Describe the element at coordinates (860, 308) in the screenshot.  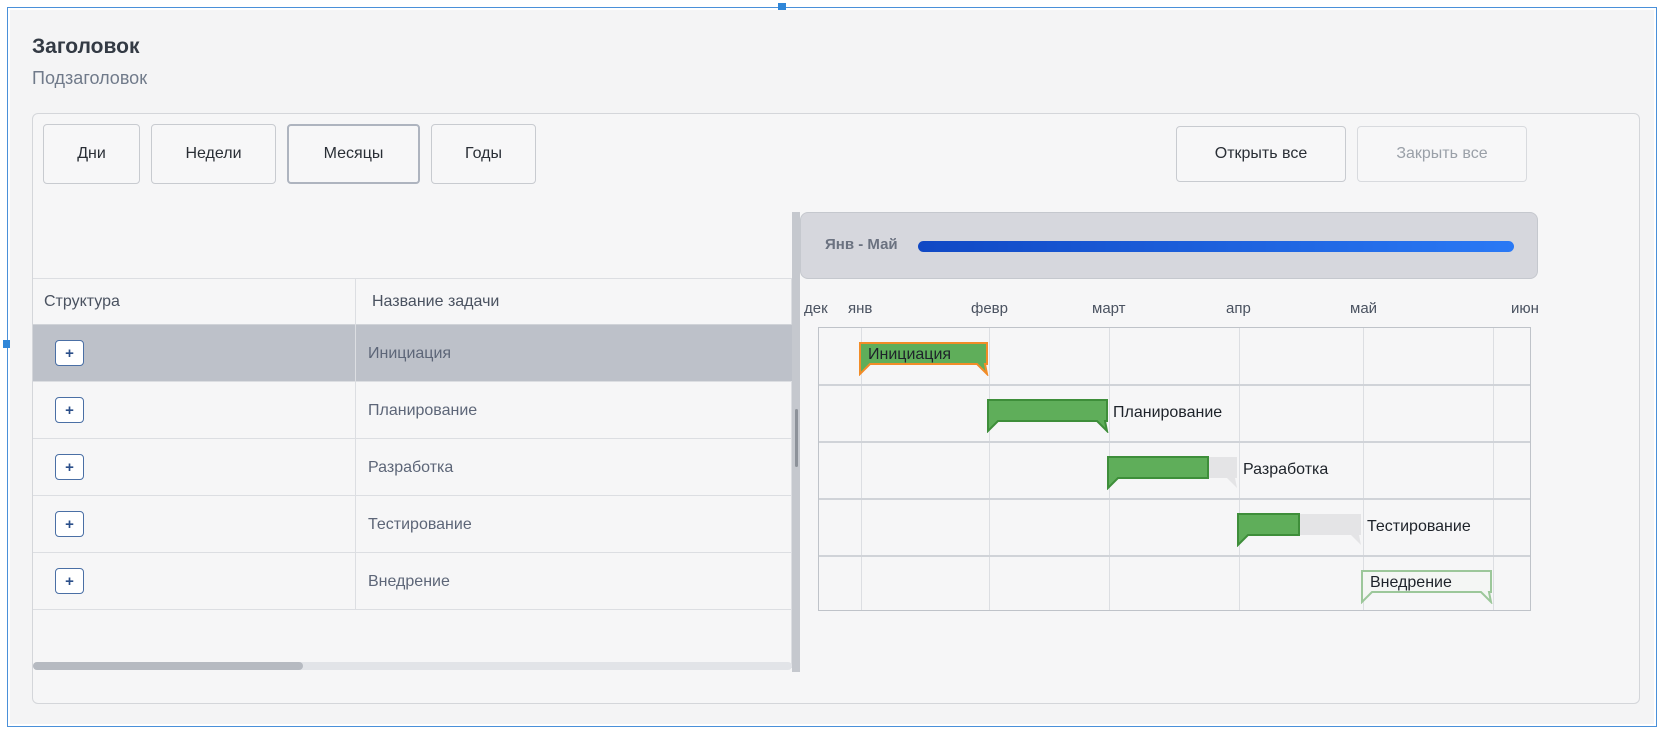
I see `month-label: янв` at that location.